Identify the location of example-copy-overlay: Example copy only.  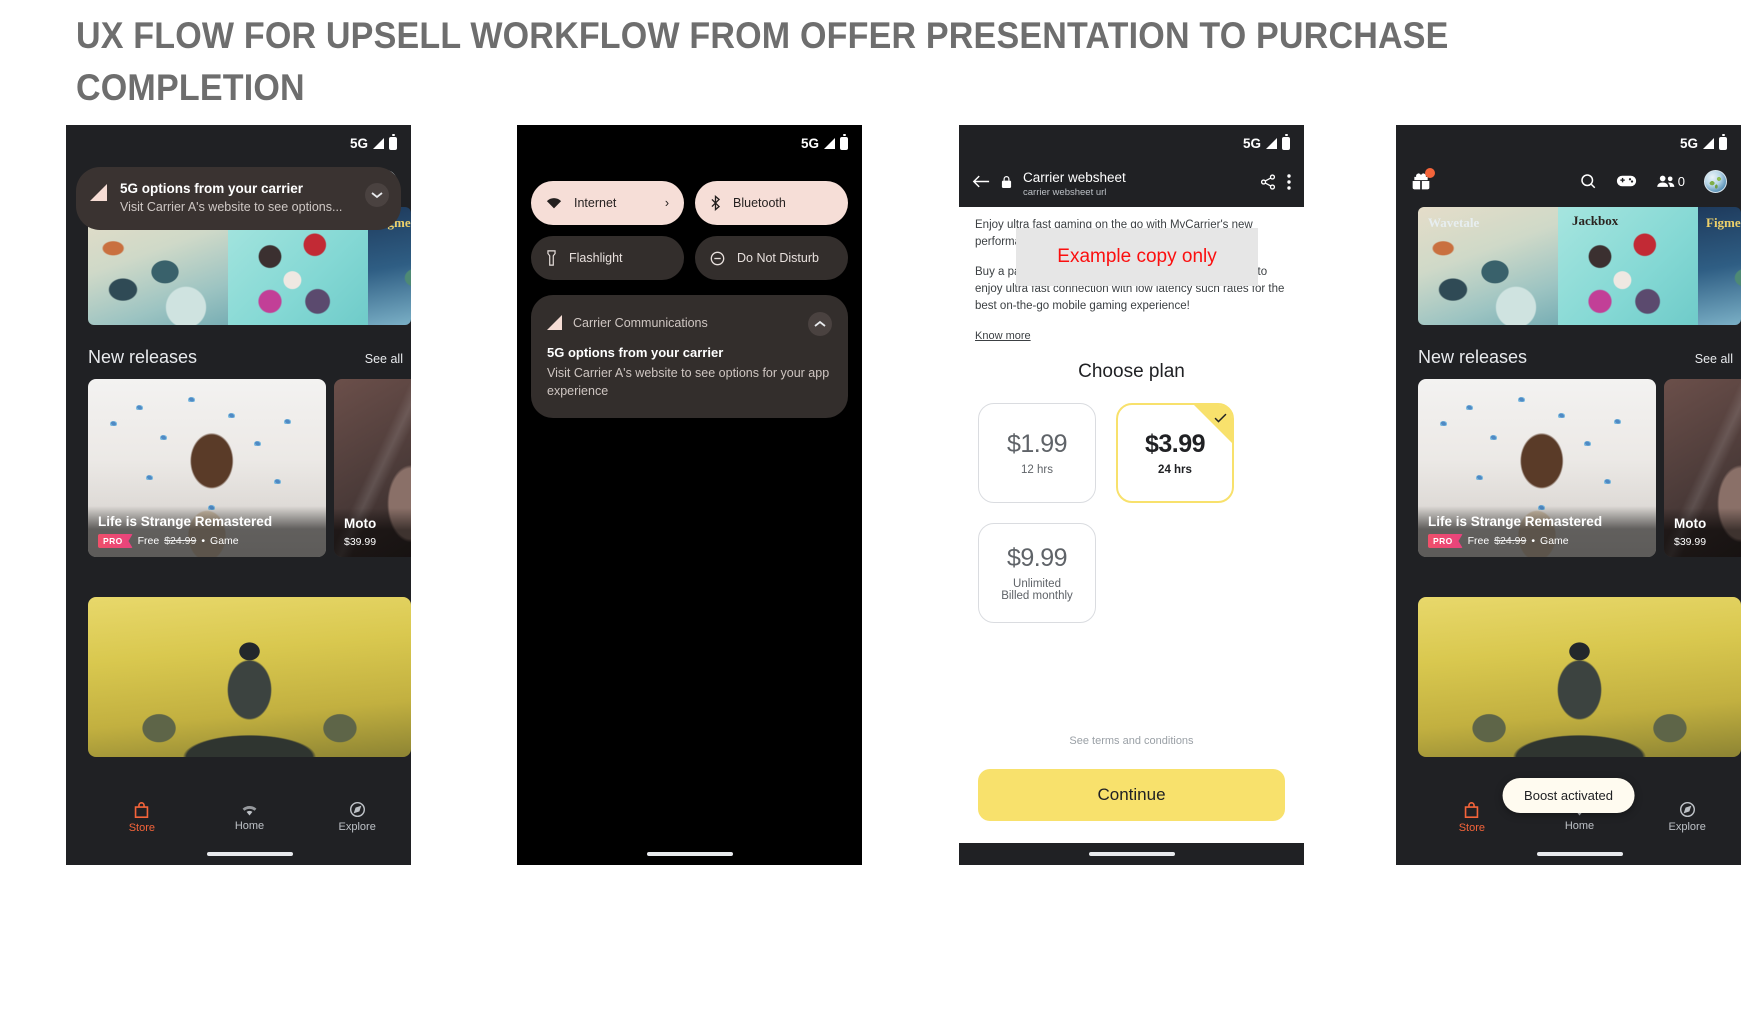
(1137, 257).